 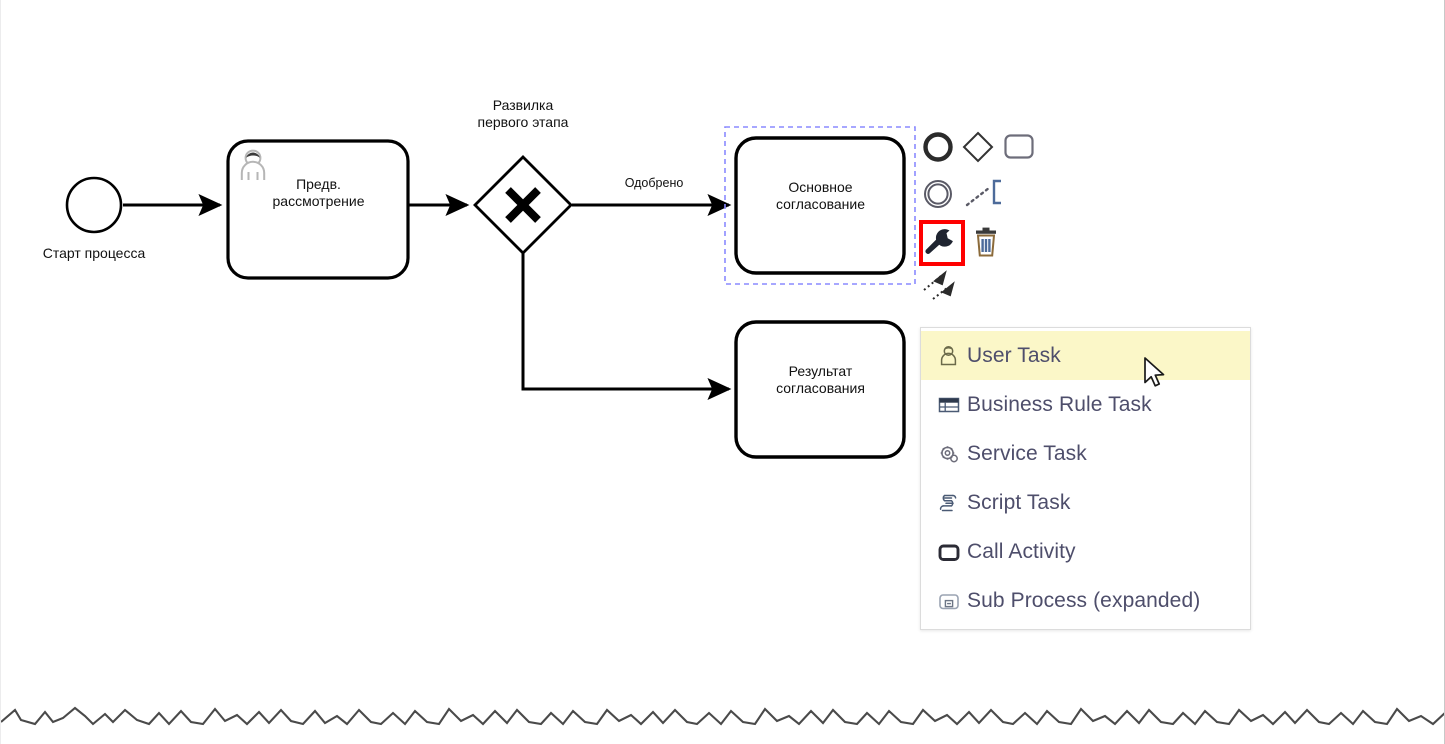 What do you see at coordinates (94, 205) in the screenshot?
I see `start-event-shape` at bounding box center [94, 205].